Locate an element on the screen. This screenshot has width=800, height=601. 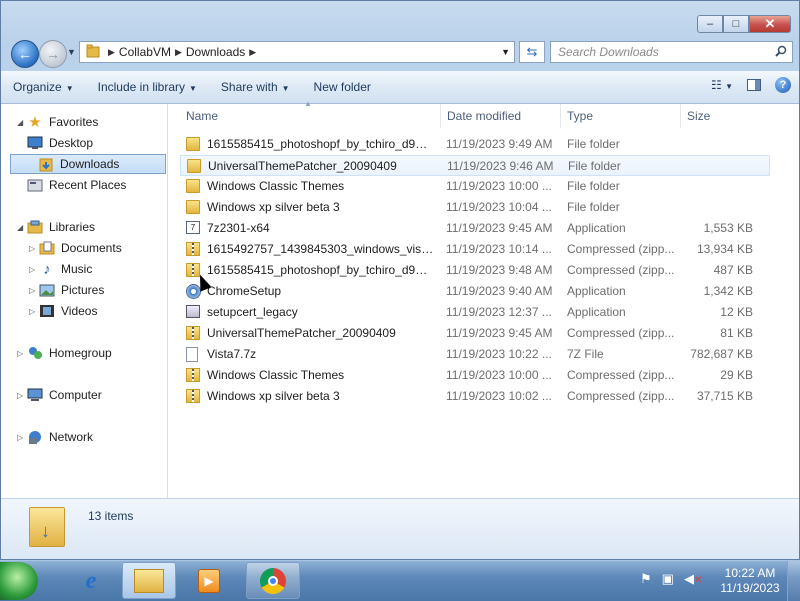
file-date-modified: 11/19/2023 9:49 AM is located at coordinates (499, 144).